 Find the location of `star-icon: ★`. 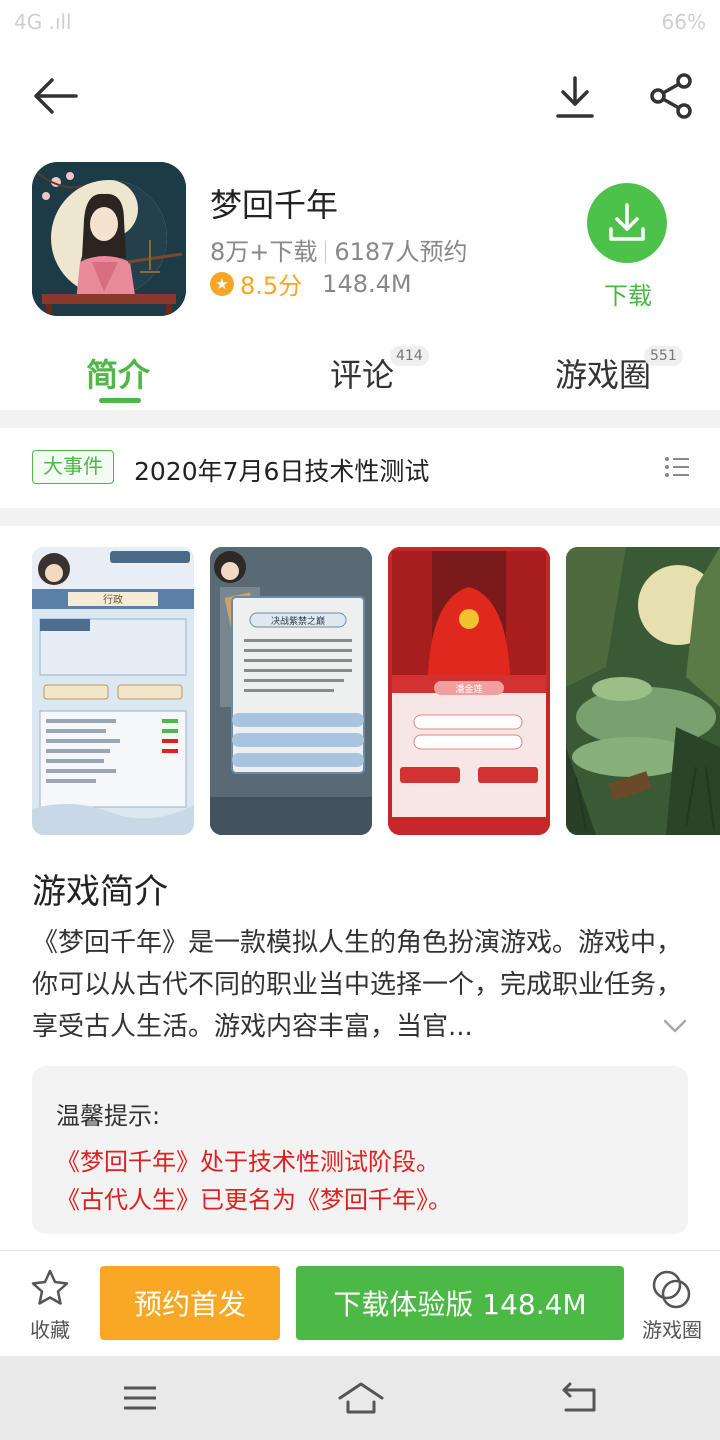

star-icon: ★ is located at coordinates (222, 283).